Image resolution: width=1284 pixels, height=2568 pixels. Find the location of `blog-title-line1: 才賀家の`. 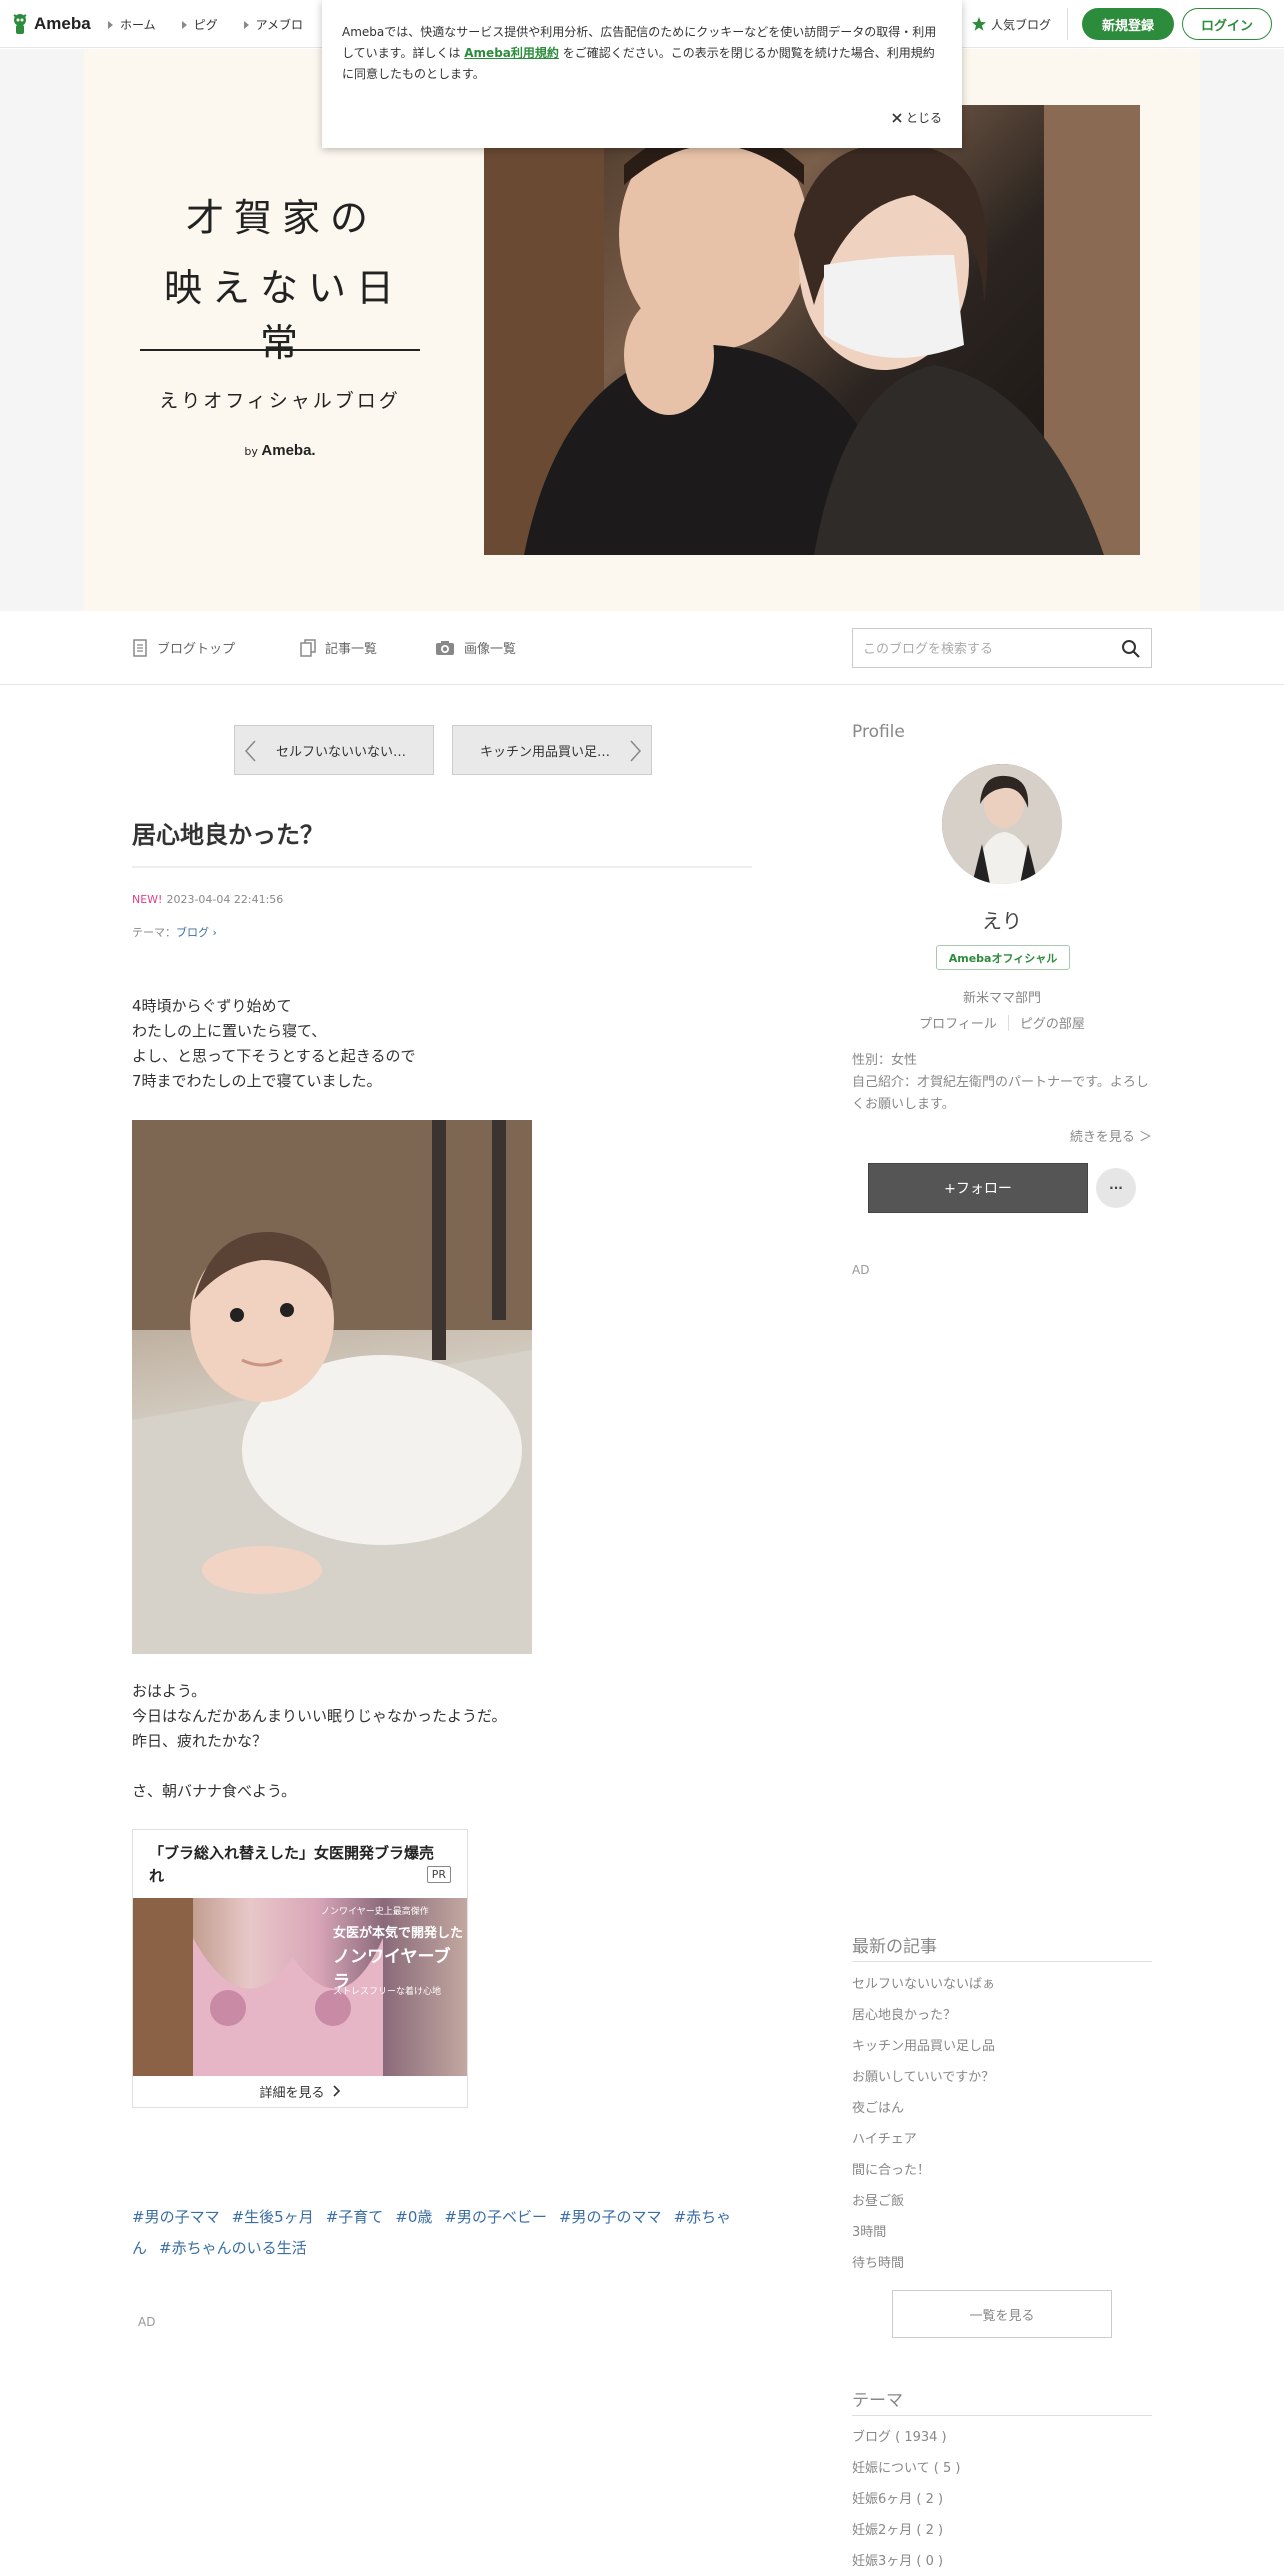

blog-title-line1: 才賀家の is located at coordinates (281, 218).